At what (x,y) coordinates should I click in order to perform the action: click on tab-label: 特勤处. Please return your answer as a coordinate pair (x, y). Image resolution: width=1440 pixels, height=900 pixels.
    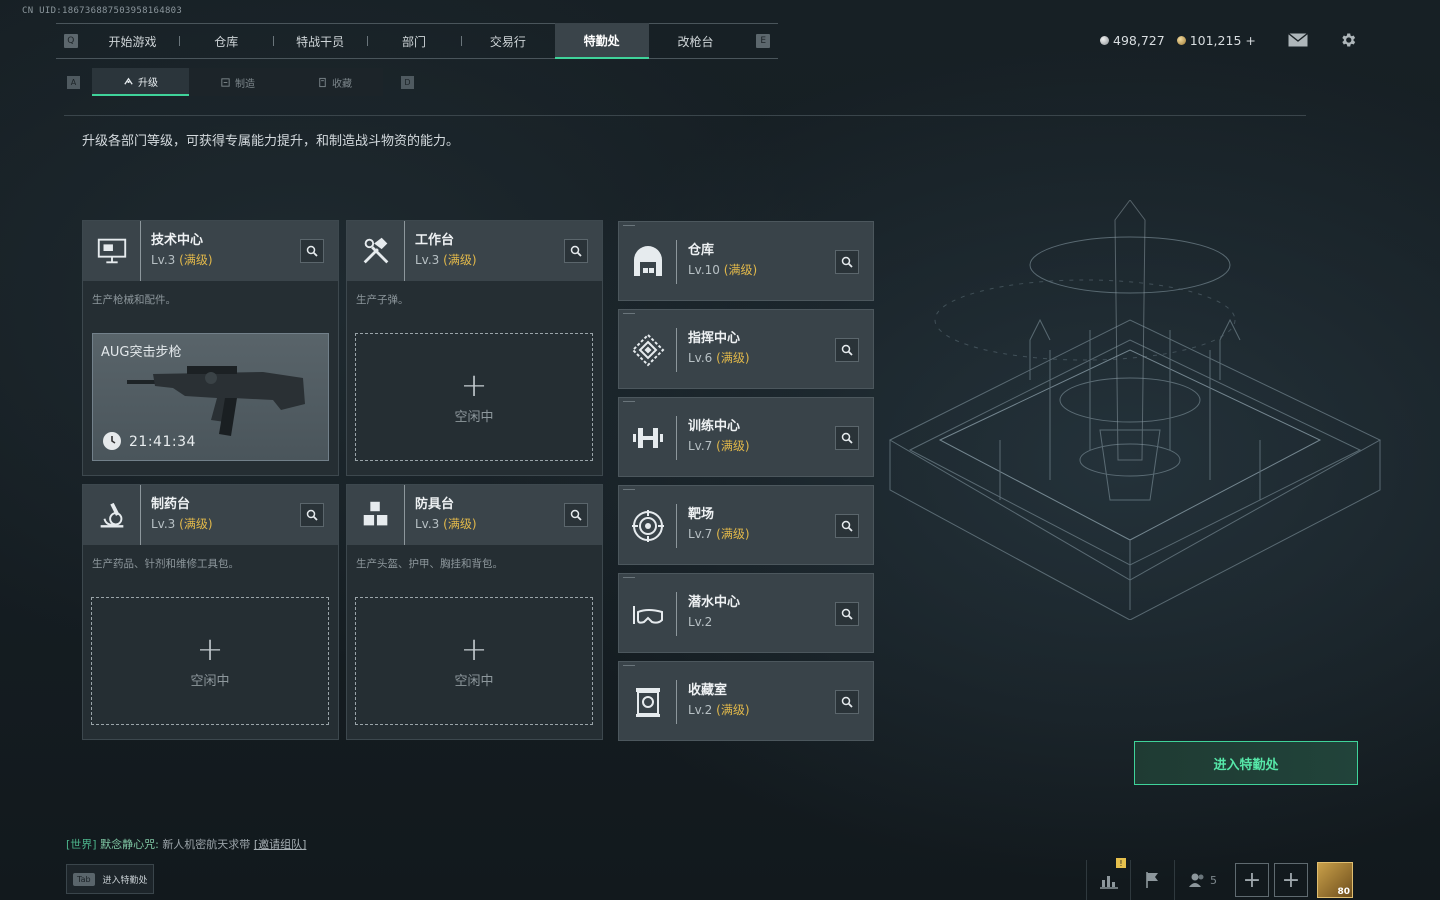
    Looking at the image, I should click on (601, 40).